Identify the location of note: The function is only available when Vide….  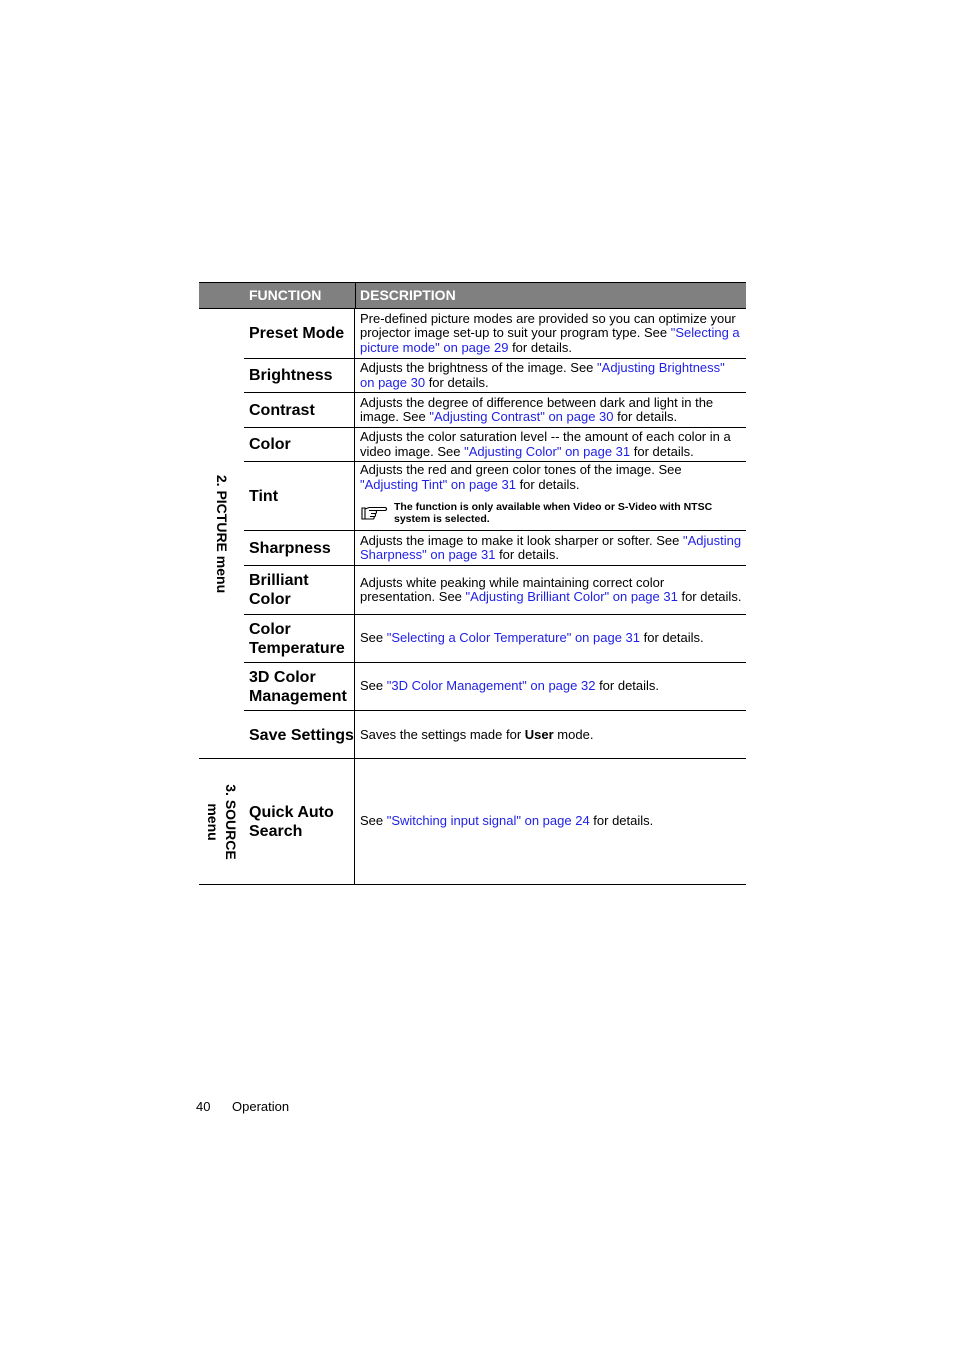
(551, 513).